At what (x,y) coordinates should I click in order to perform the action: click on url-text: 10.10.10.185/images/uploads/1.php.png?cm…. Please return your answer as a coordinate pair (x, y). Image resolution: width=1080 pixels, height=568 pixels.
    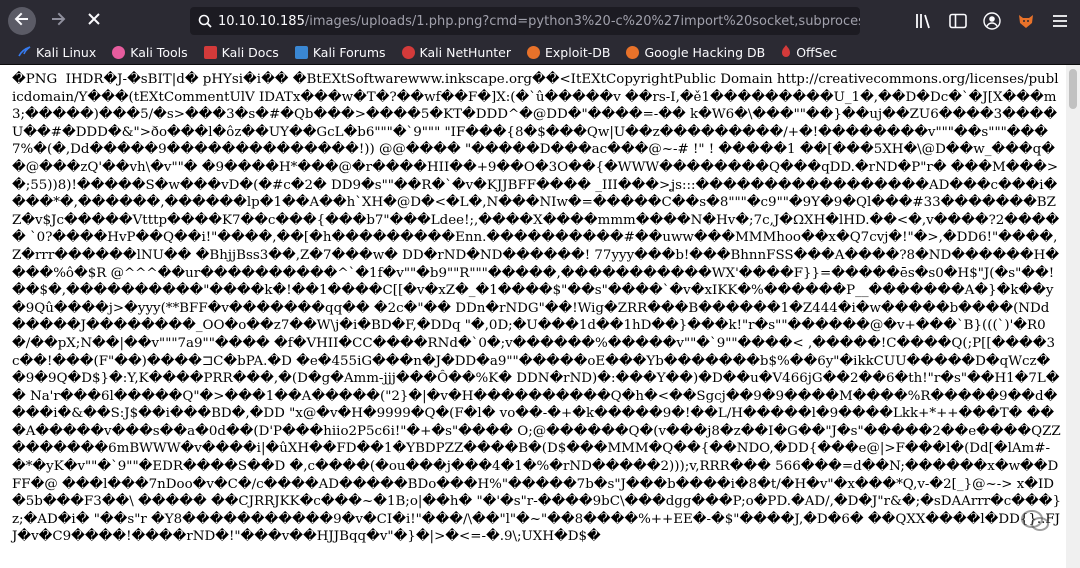
    Looking at the image, I should click on (539, 21).